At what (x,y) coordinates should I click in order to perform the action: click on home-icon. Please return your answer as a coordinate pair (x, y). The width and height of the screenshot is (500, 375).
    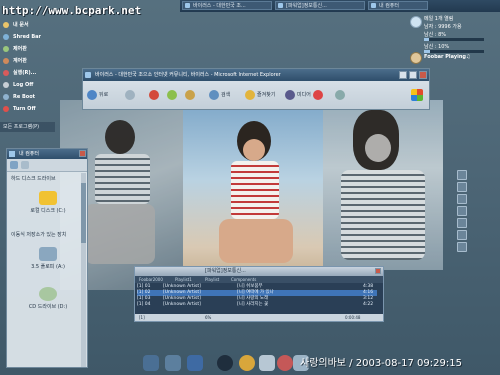
    Looking at the image, I should click on (190, 95).